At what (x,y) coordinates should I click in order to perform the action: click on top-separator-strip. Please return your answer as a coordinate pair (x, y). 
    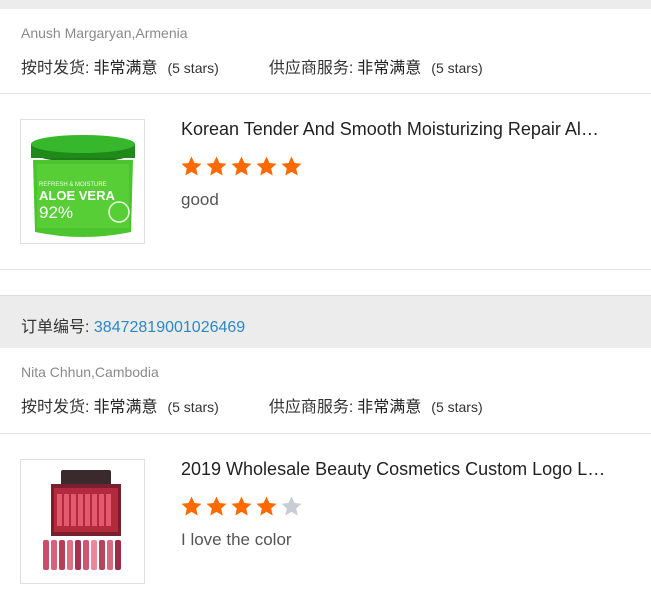
    Looking at the image, I should click on (325, 4).